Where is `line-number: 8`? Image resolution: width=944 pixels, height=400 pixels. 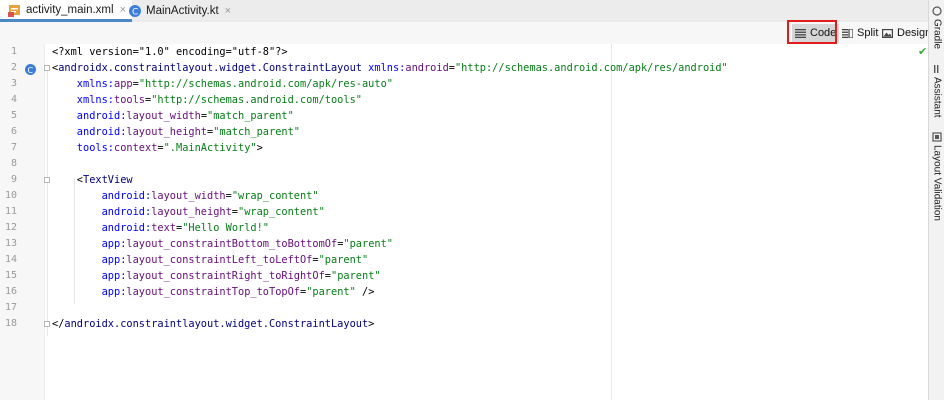
line-number: 8 is located at coordinates (13, 163).